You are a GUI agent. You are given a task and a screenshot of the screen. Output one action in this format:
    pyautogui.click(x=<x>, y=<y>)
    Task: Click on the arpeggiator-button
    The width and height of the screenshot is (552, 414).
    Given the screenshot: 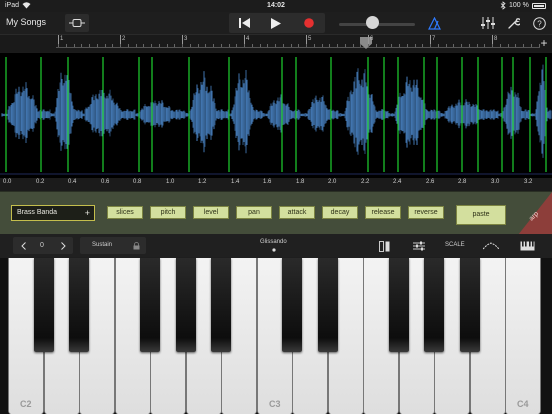 What is the action you would take?
    pyautogui.click(x=491, y=246)
    